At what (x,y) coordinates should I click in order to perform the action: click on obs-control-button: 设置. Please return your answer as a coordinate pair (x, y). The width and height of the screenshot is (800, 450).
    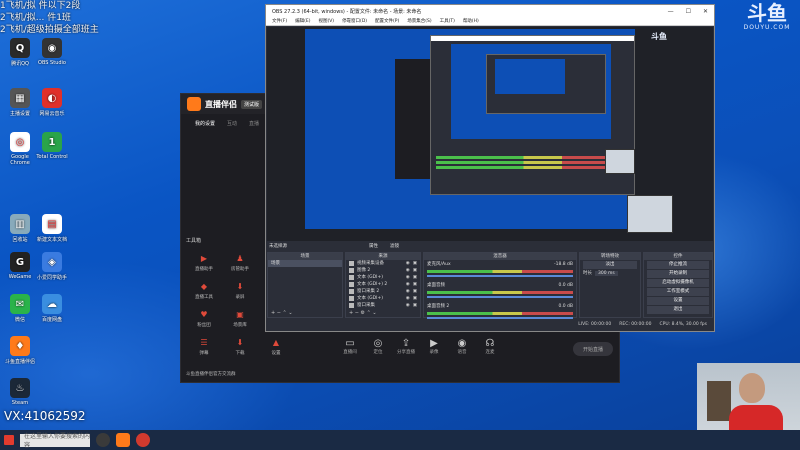
    Looking at the image, I should click on (678, 301).